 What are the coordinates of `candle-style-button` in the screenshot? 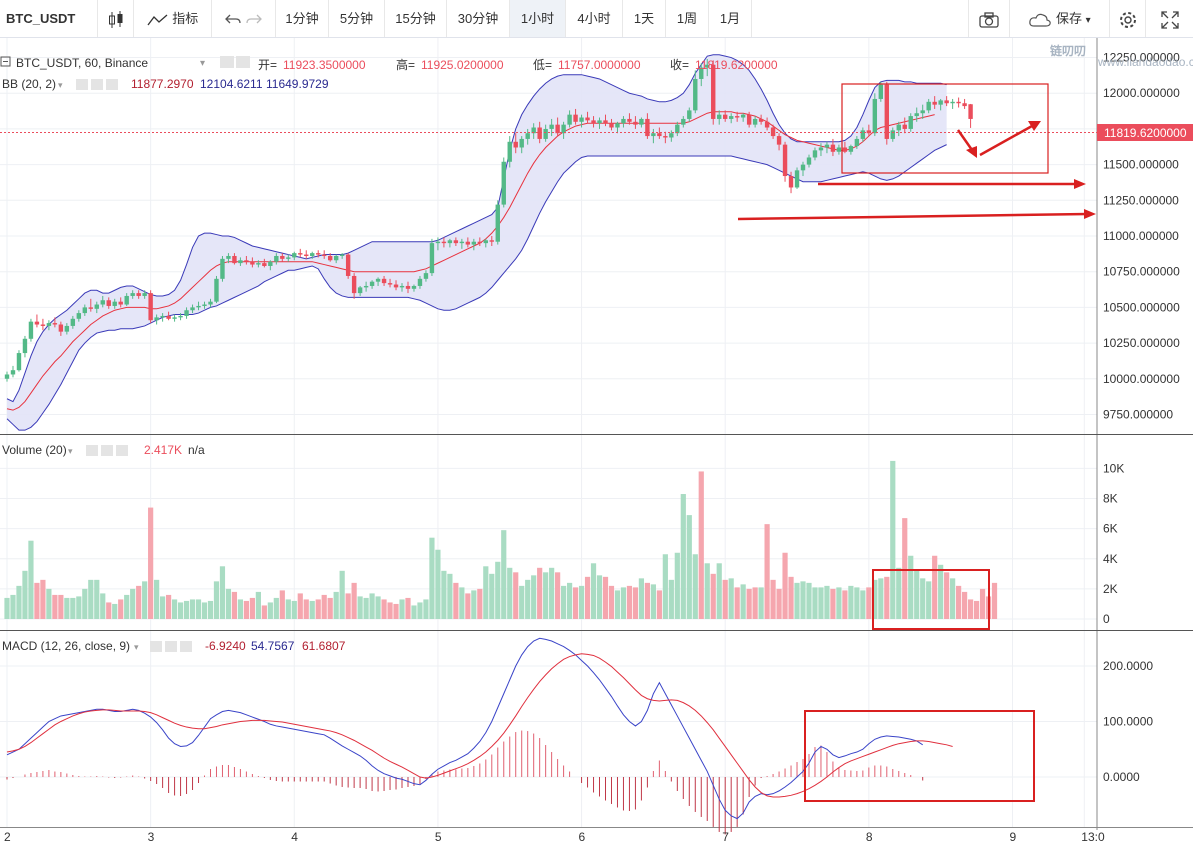 It's located at (116, 18).